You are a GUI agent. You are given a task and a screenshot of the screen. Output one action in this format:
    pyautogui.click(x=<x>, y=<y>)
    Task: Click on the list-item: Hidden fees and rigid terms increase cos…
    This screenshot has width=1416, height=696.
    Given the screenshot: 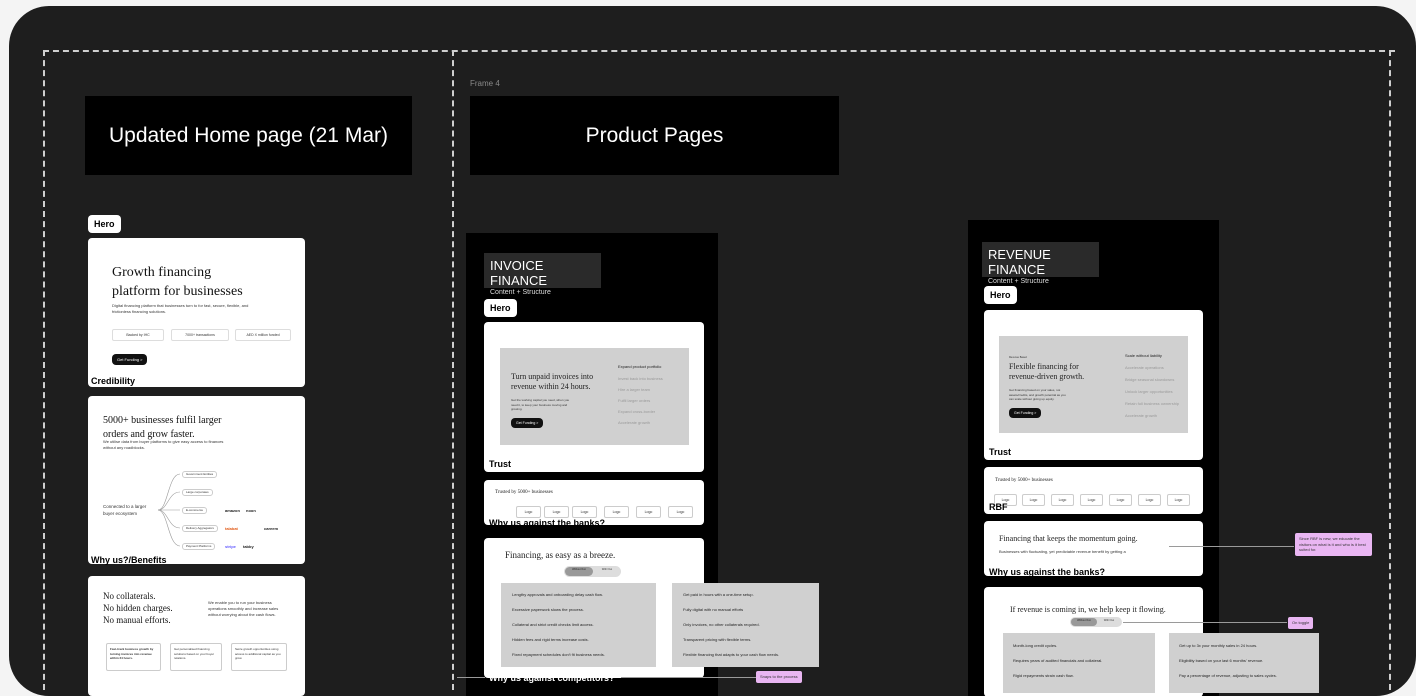 What is the action you would take?
    pyautogui.click(x=550, y=639)
    